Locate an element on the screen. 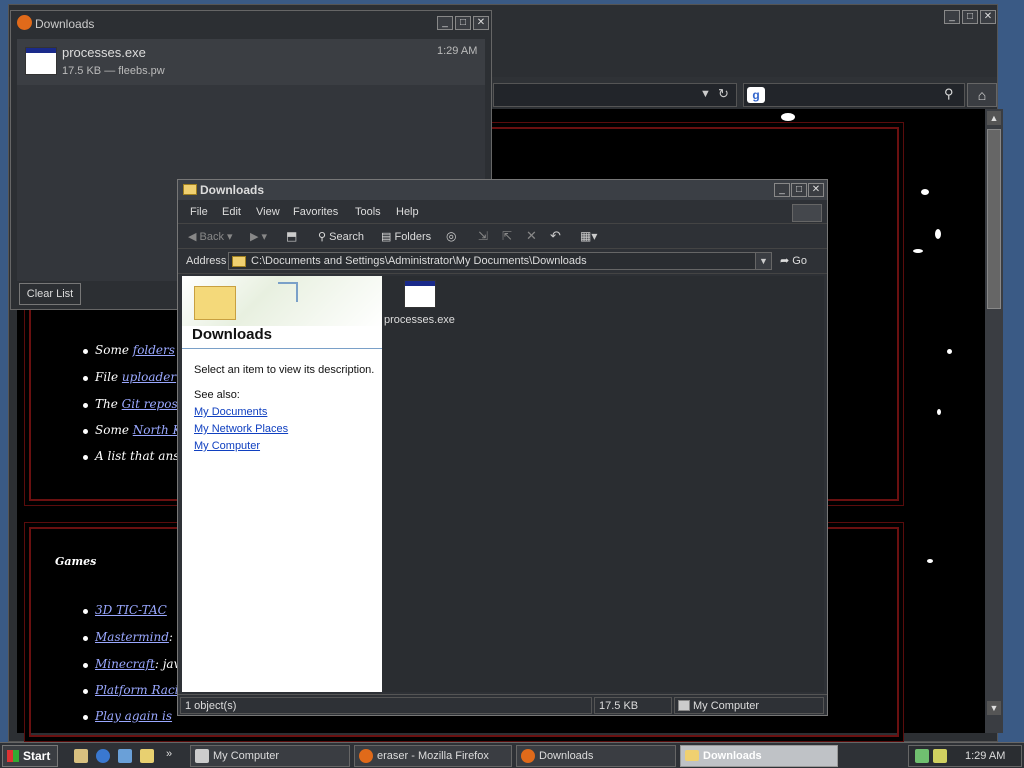 This screenshot has width=1024, height=768. my-network-places-link: My Network Places is located at coordinates (241, 429).